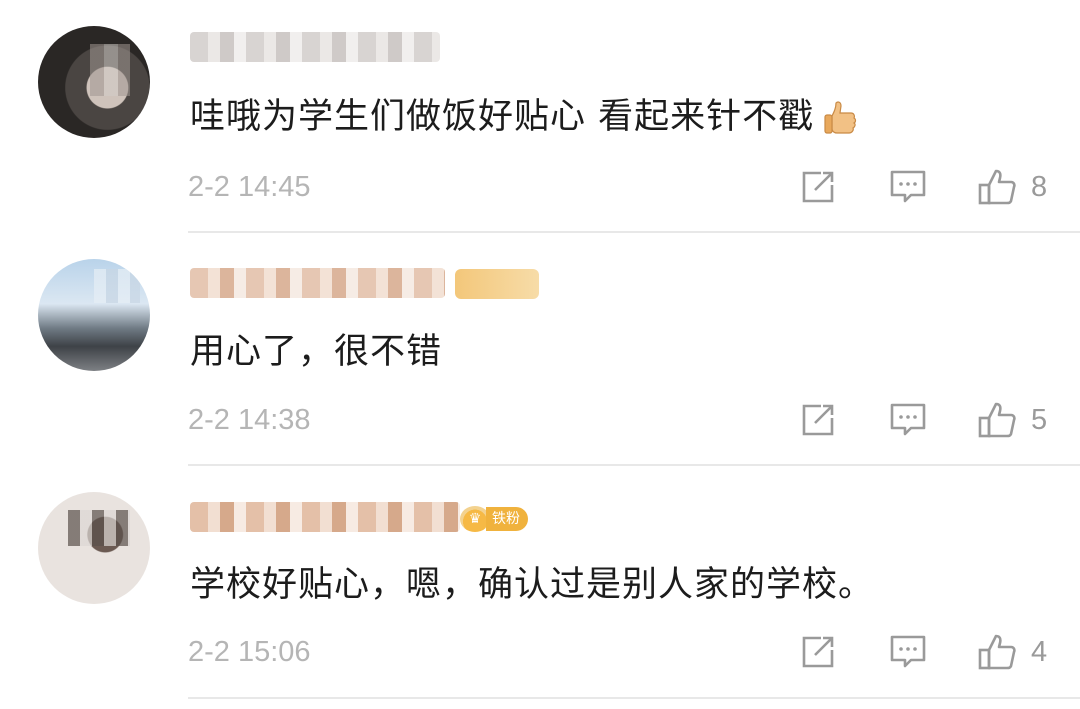 Image resolution: width=1080 pixels, height=709 pixels. Describe the element at coordinates (540, 652) in the screenshot. I see `comment-meta: 2-2 15:06 4` at that location.